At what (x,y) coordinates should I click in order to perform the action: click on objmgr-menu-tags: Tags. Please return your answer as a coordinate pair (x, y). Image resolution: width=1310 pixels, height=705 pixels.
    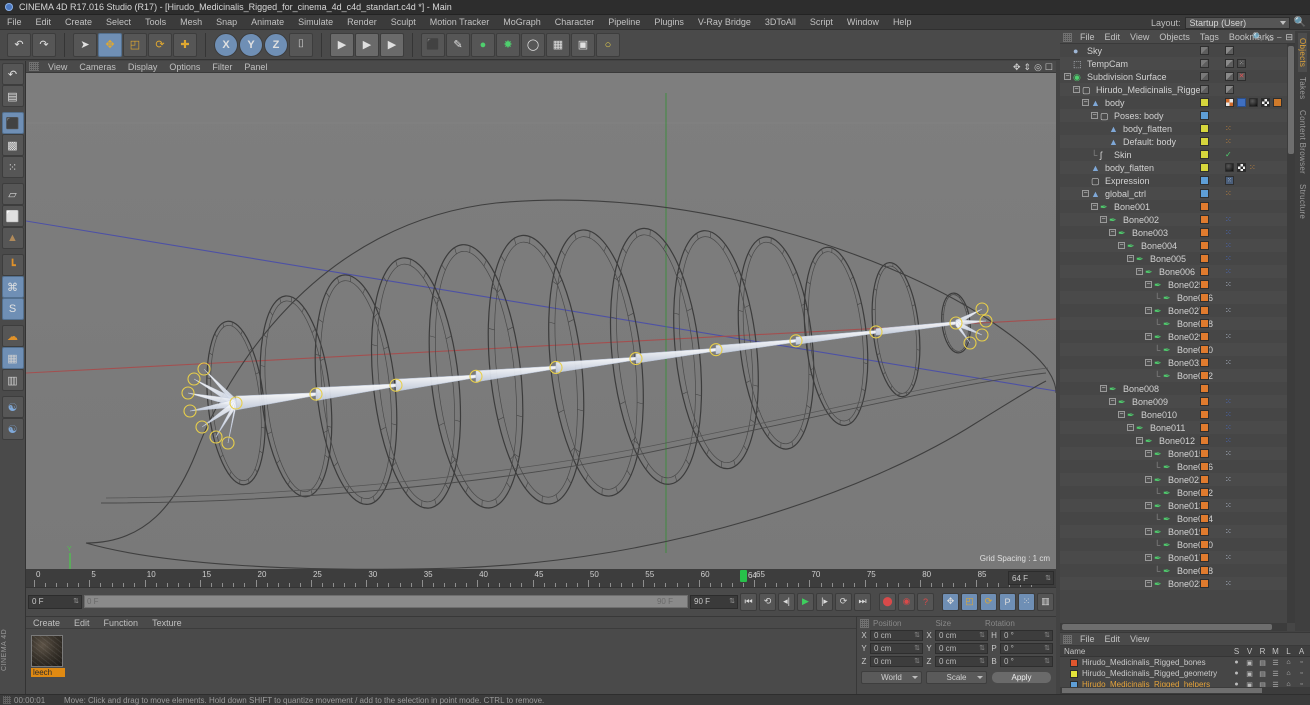
    Looking at the image, I should click on (1209, 37).